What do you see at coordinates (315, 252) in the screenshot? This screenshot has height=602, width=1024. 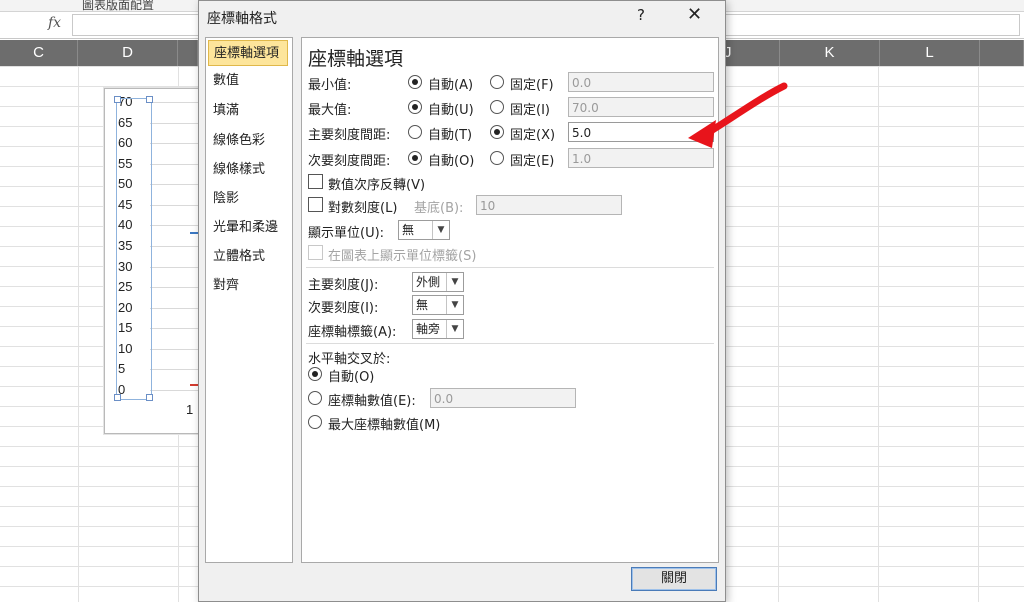 I see `show-units-label-checkbox` at bounding box center [315, 252].